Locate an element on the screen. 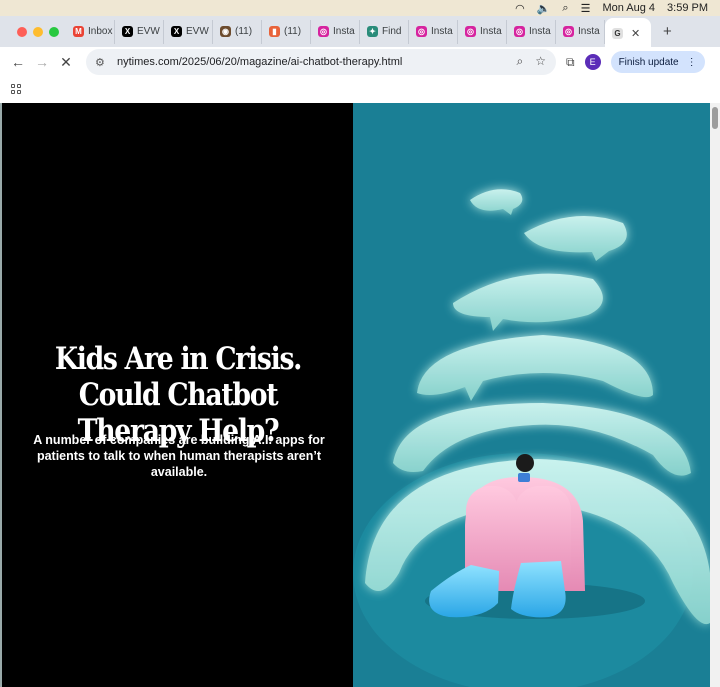  loading-icon: G is located at coordinates (617, 33).